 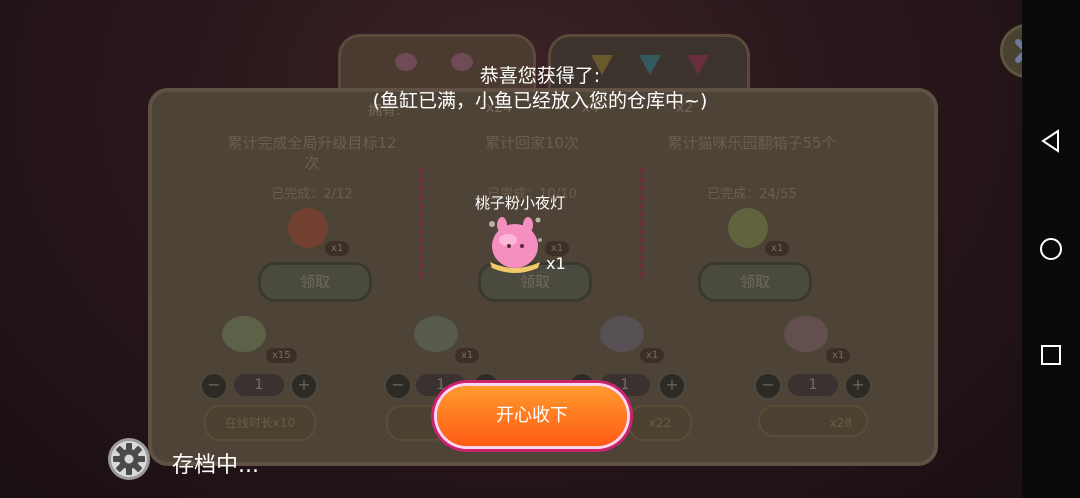 I want to click on gear-icon, so click(x=129, y=459).